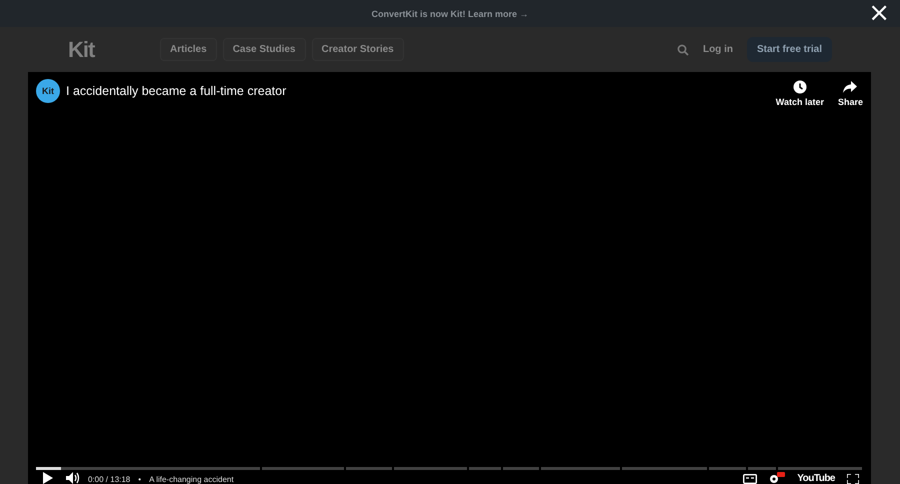 The width and height of the screenshot is (900, 484). I want to click on share-button: Share, so click(850, 93).